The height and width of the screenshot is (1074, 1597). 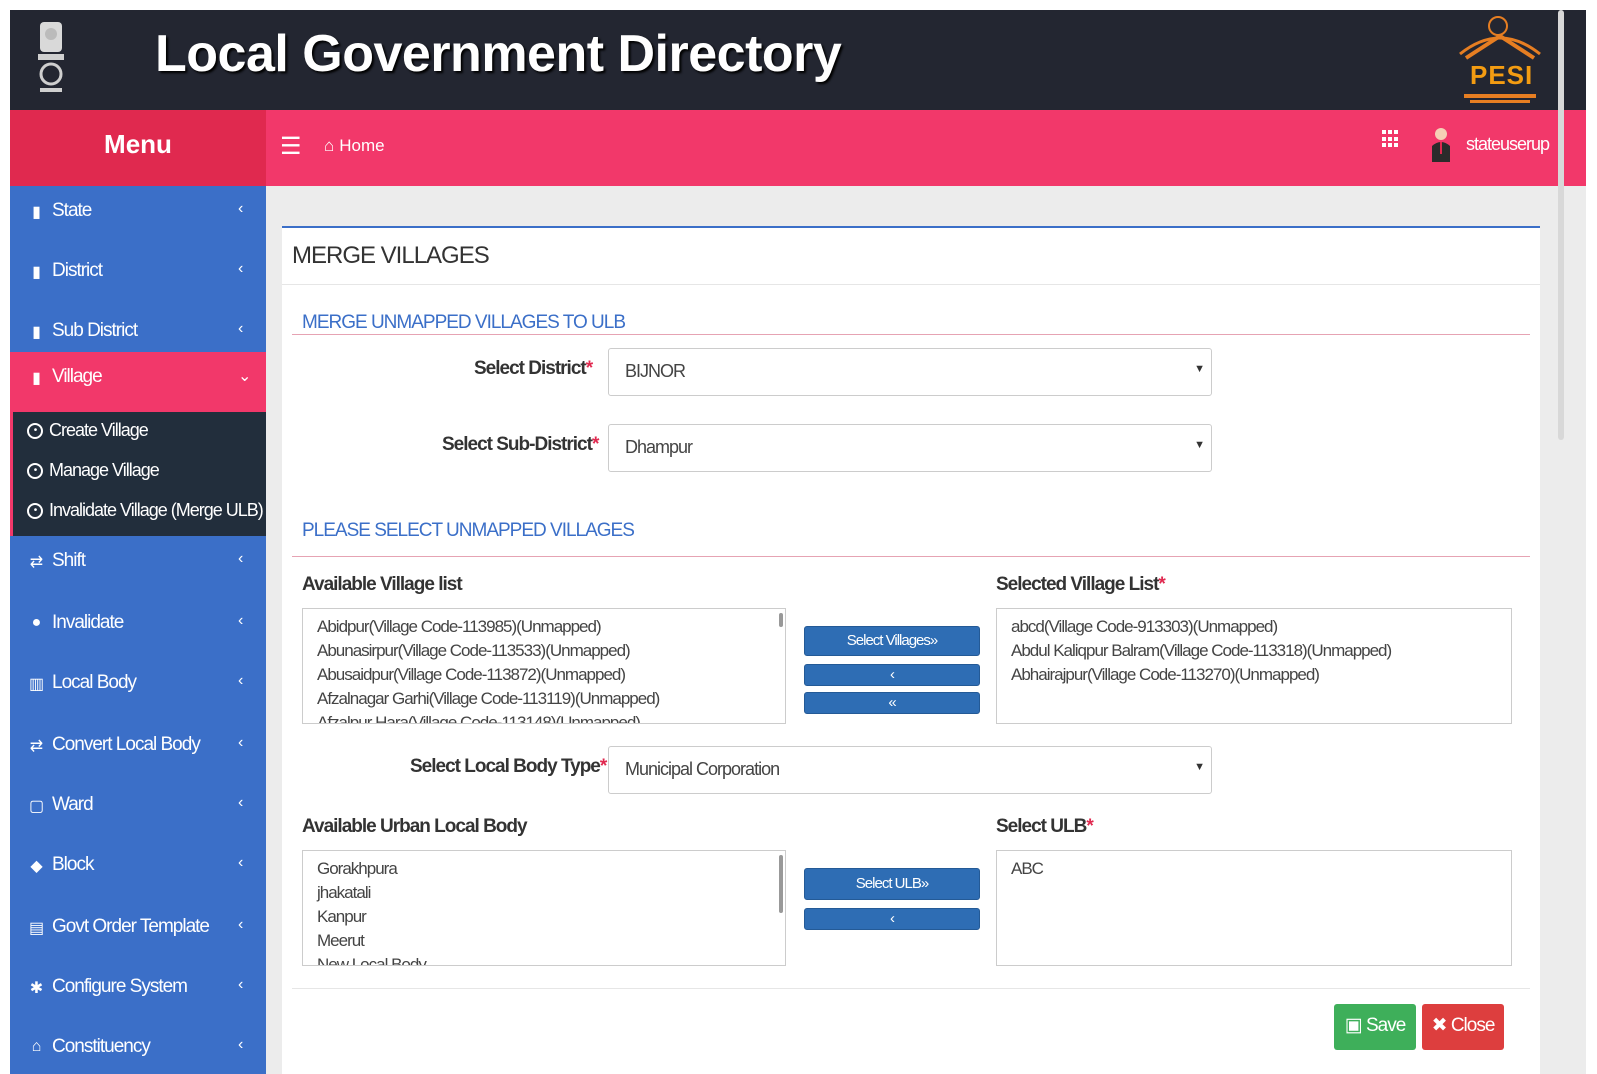 What do you see at coordinates (36, 562) in the screenshot?
I see `exchange-icon: ⇄` at bounding box center [36, 562].